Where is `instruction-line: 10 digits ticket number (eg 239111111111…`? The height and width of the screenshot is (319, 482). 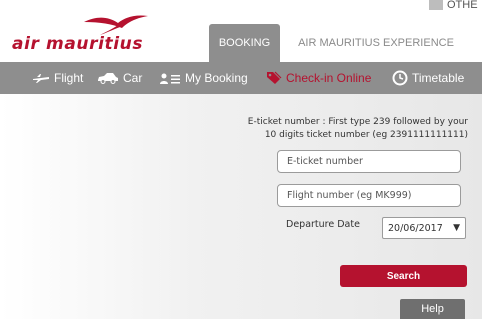 instruction-line: 10 digits ticket number (eg 239111111111… is located at coordinates (366, 135).